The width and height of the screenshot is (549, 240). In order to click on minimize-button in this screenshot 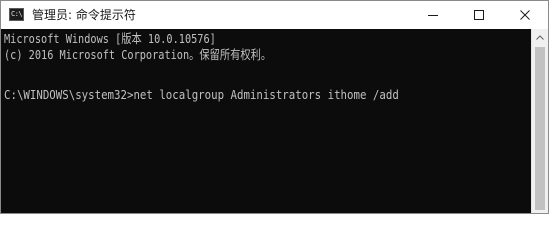, I will do `click(433, 15)`.